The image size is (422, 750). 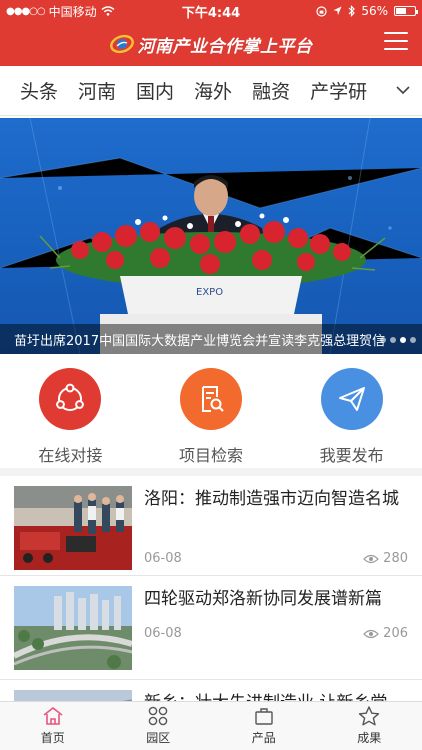 I want to click on news-title: 洛阳：推动制造强市迈向智造名城, so click(x=271, y=499).